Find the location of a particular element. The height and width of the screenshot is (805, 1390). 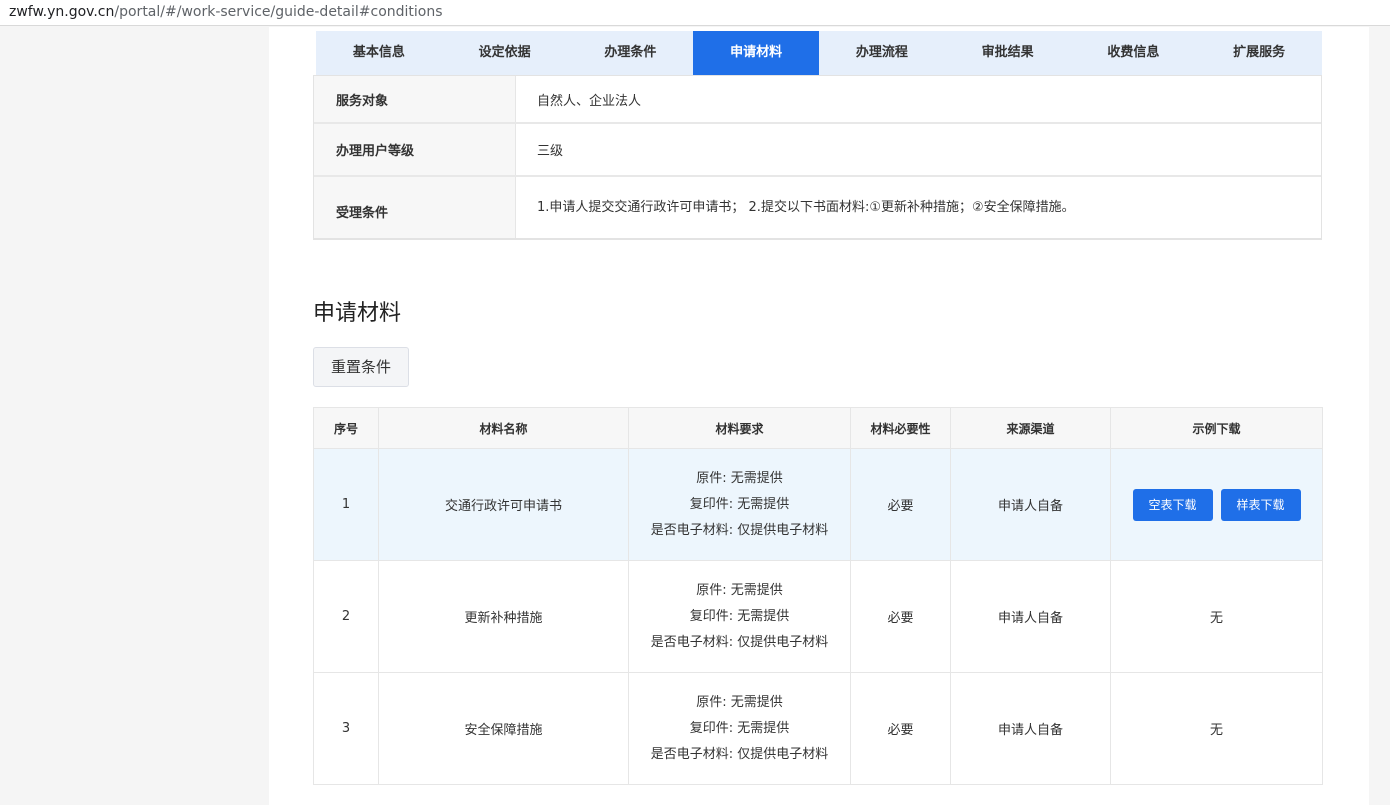

cell-index: 2 is located at coordinates (346, 616).